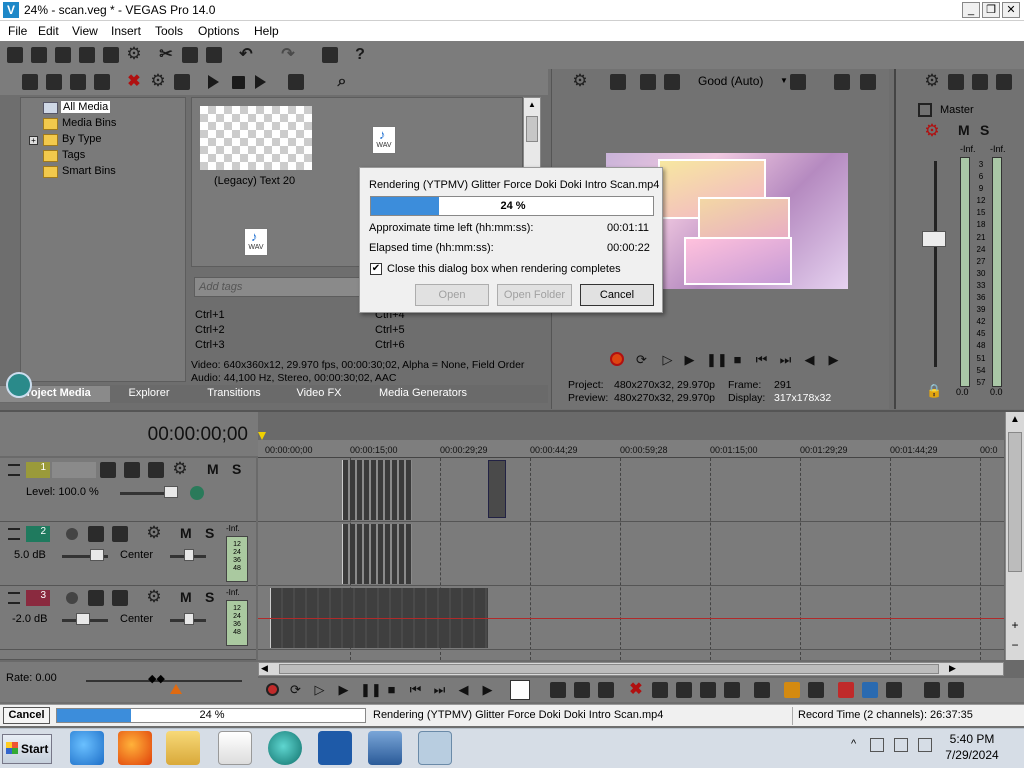 Image resolution: width=1024 pixels, height=768 pixels. Describe the element at coordinates (894, 690) in the screenshot. I see `auto-ripple-icon` at that location.